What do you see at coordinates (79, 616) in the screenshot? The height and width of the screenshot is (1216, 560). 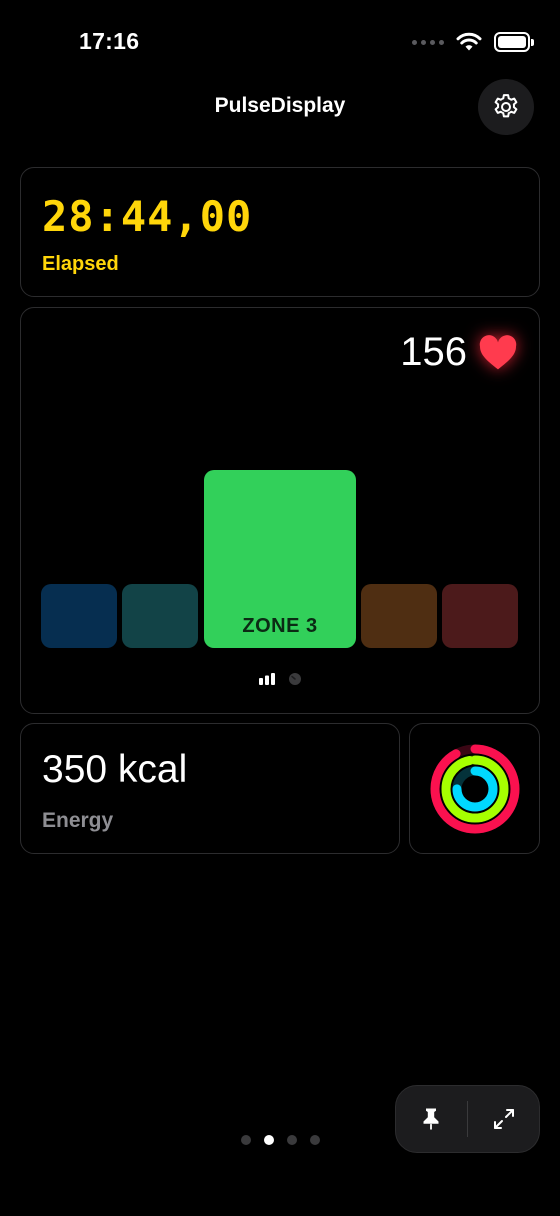 I see `zone-1-bar` at bounding box center [79, 616].